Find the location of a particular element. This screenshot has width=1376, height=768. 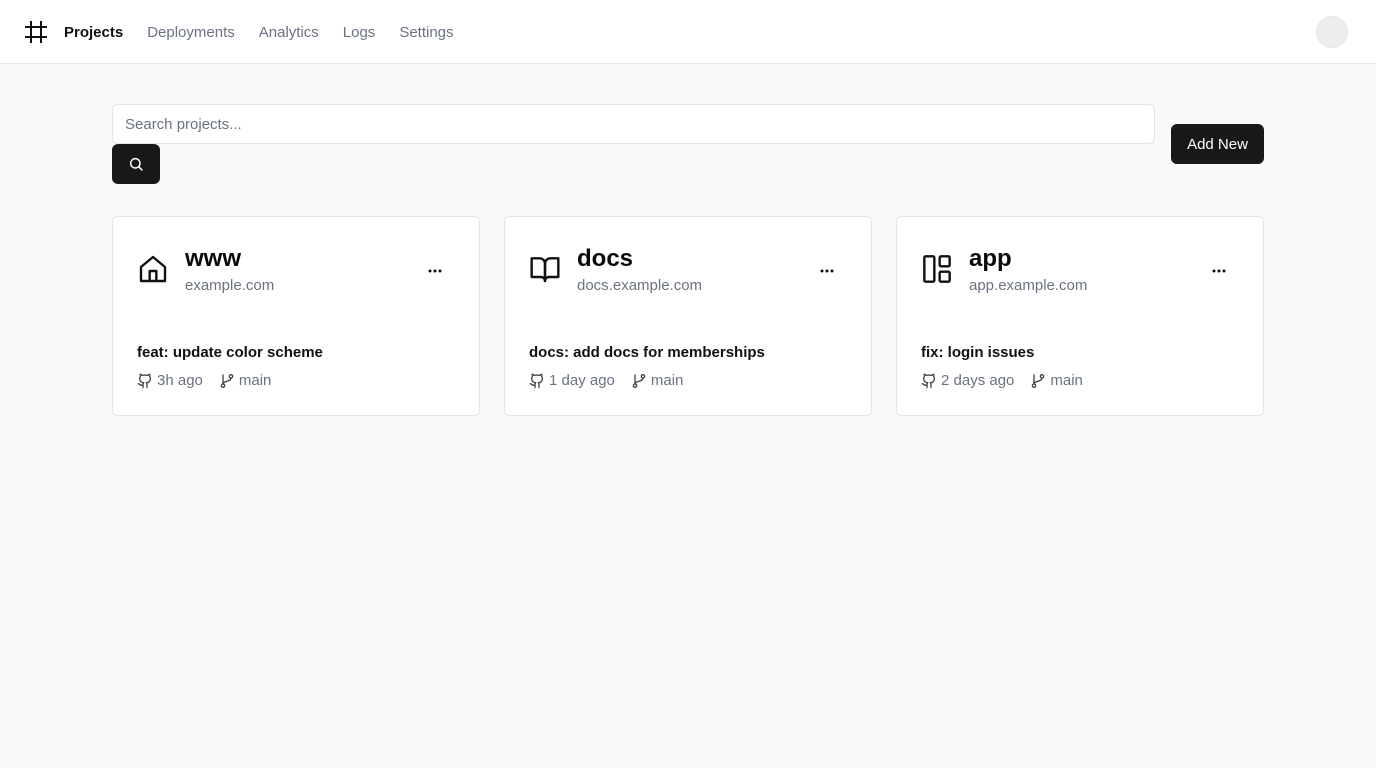

commit-time: 1 day ago is located at coordinates (572, 380).